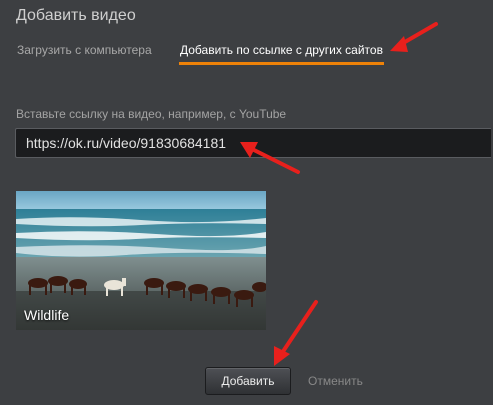 This screenshot has width=493, height=405. Describe the element at coordinates (335, 381) in the screenshot. I see `cancel-link: Отменить` at that location.